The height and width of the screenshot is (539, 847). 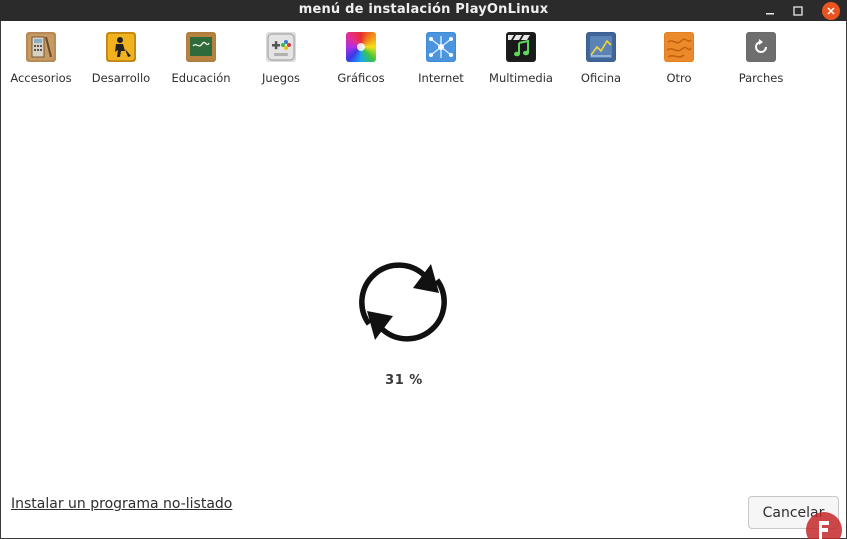 I want to click on maximize-button, so click(x=798, y=10).